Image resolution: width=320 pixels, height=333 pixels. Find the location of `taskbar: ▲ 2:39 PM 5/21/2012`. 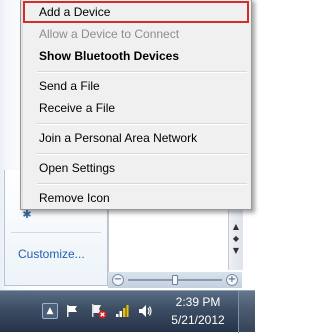

taskbar: ▲ 2:39 PM 5/21/2012 is located at coordinates (127, 311).